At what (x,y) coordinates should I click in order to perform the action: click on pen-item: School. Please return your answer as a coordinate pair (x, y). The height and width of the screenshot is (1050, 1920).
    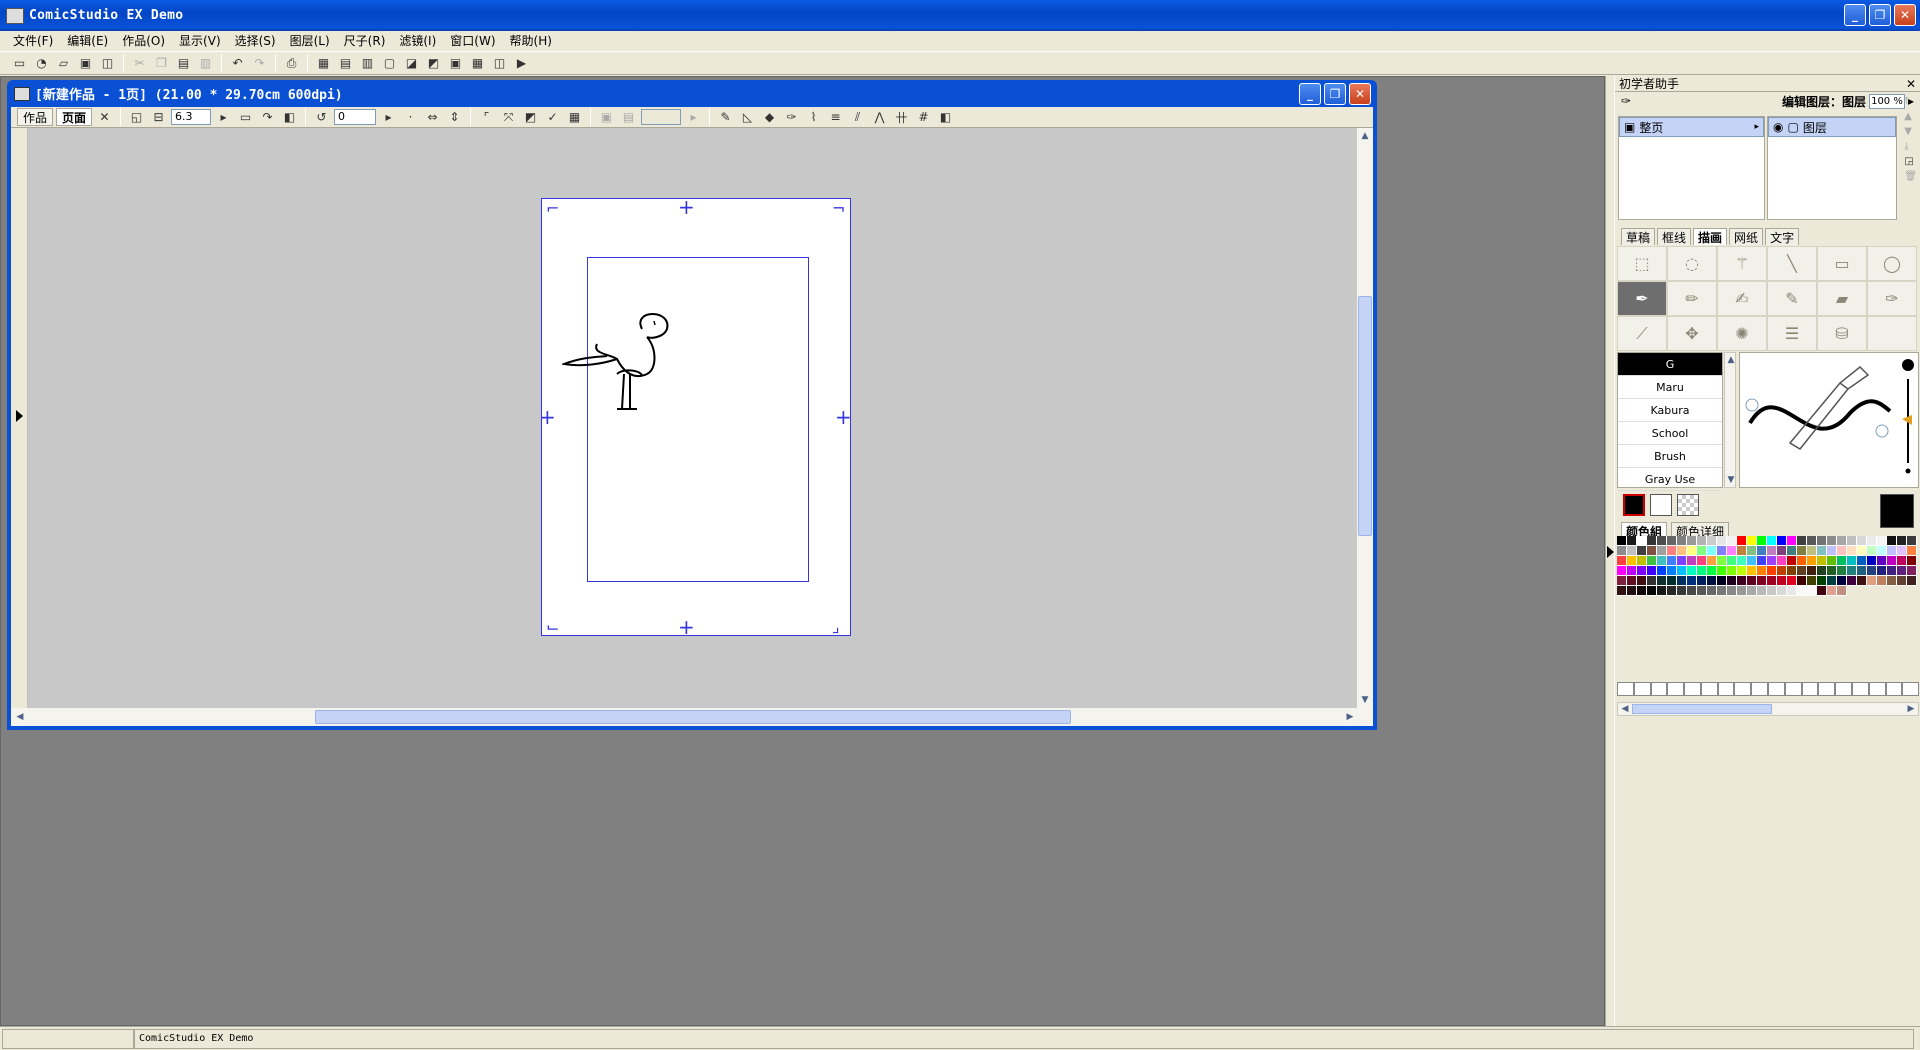
    Looking at the image, I should click on (1670, 433).